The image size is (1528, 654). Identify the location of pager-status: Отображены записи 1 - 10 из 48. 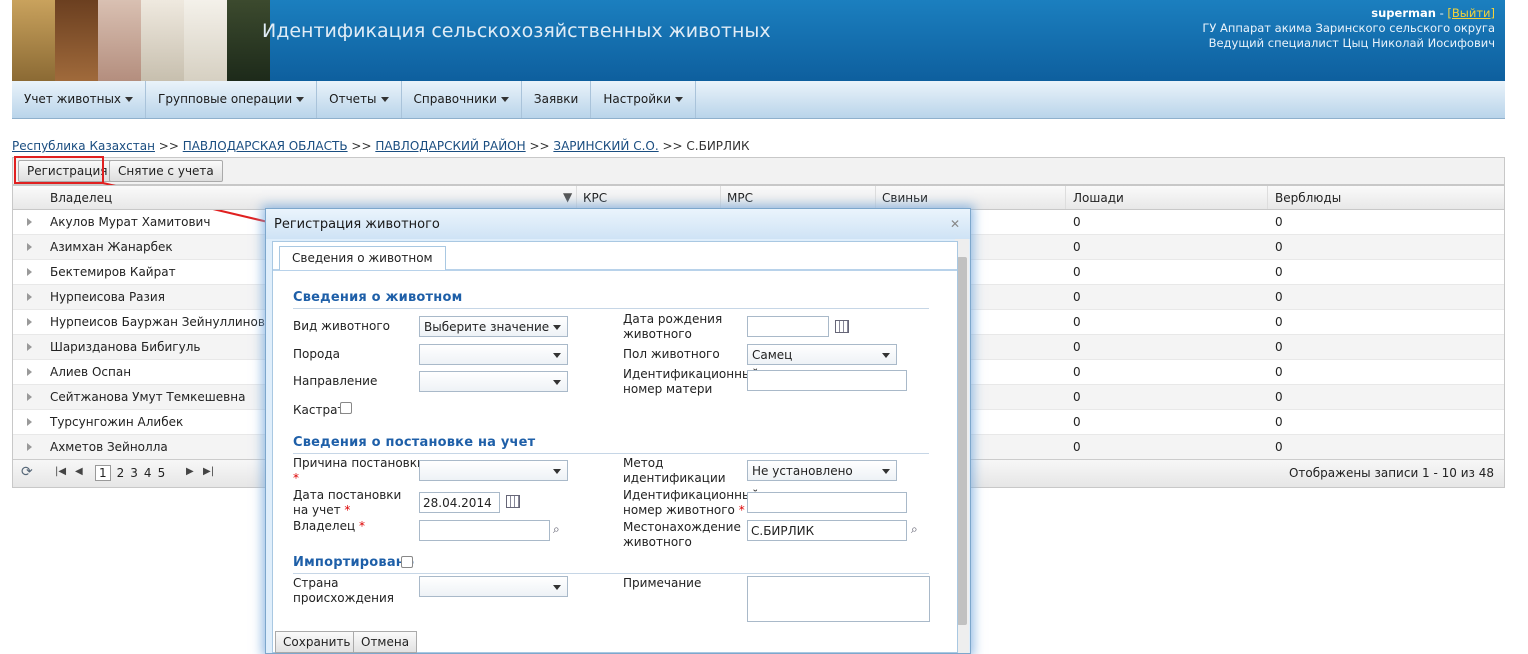
(1391, 473).